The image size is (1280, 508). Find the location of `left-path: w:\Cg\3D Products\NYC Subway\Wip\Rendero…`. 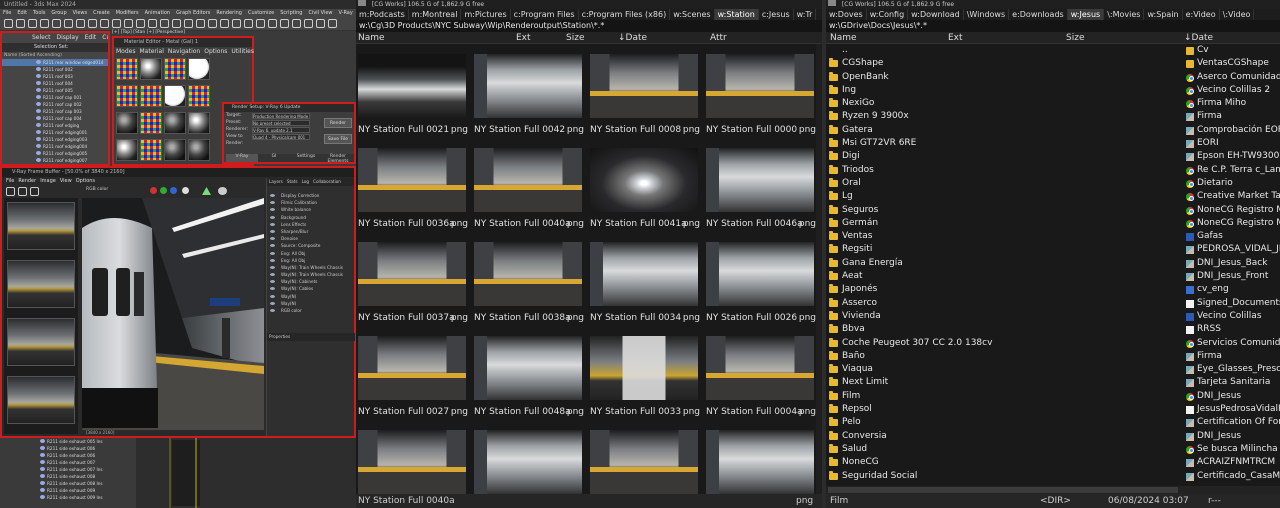

left-path: w:\Cg\3D Products\NYC Subway\Wip\Rendero… is located at coordinates (589, 26).